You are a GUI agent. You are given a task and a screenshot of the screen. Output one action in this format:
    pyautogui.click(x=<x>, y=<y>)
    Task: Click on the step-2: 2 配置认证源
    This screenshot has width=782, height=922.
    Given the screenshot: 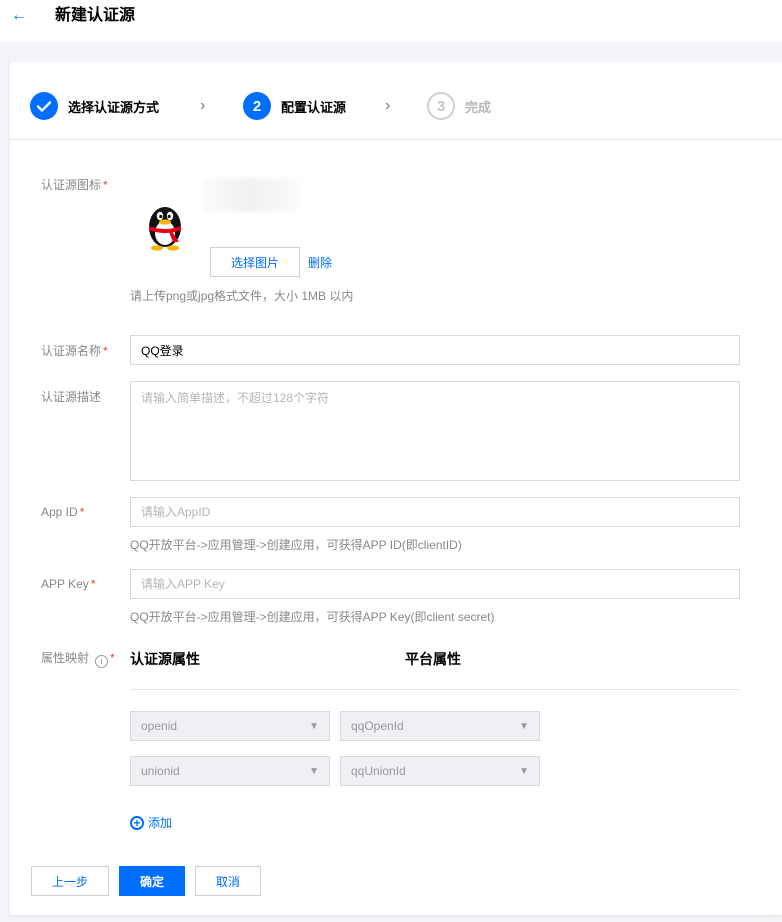 What is the action you would take?
    pyautogui.click(x=294, y=106)
    